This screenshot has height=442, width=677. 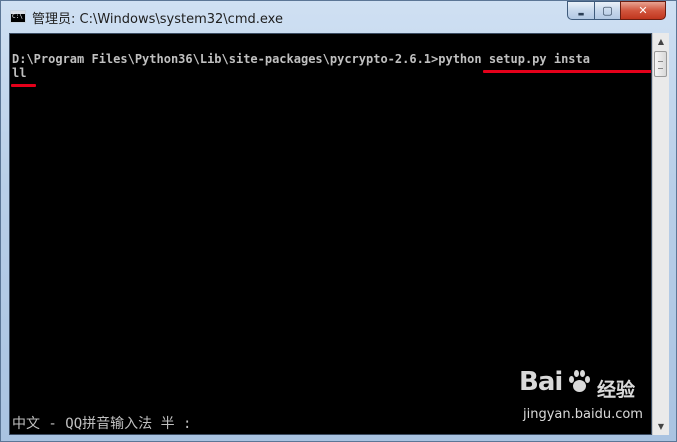 I want to click on vertical-scrollbar: ▲ ▼, so click(x=660, y=234).